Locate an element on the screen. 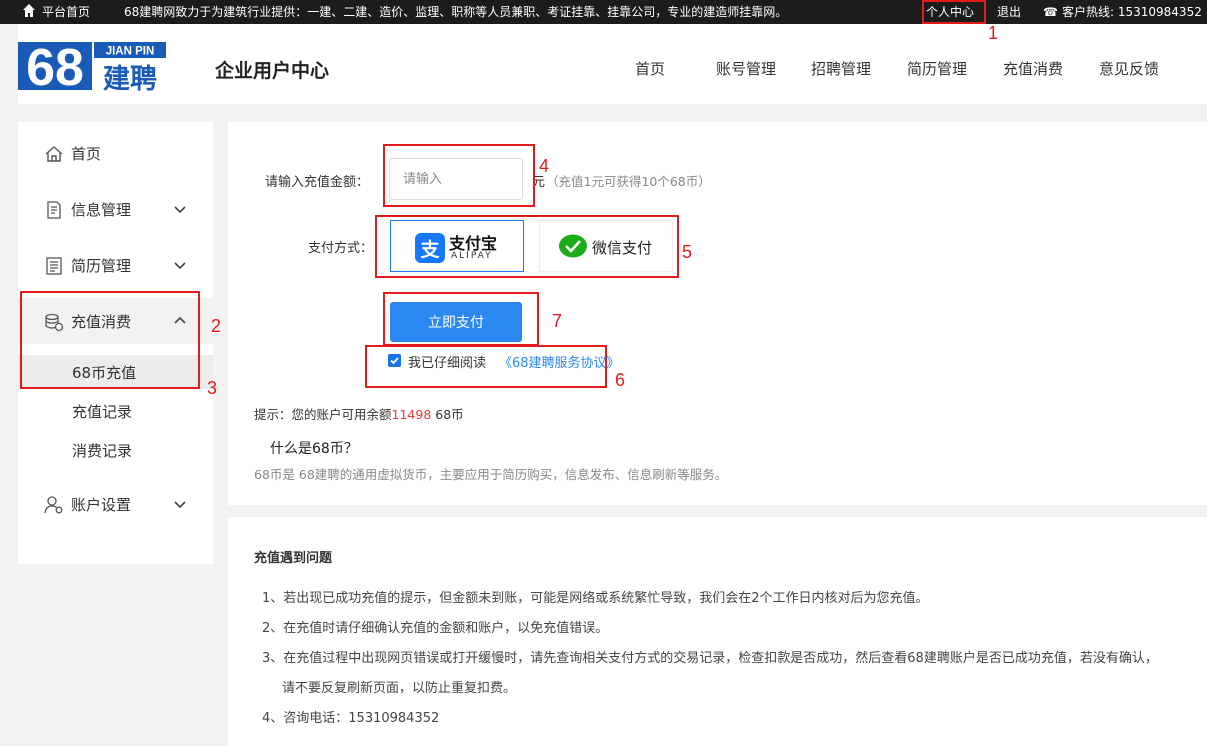 The height and width of the screenshot is (746, 1207). sidebar: 首页 信息管理 简历管理 充值消费 68币充值 充值记录 消费记录 账户设置 is located at coordinates (115, 343).